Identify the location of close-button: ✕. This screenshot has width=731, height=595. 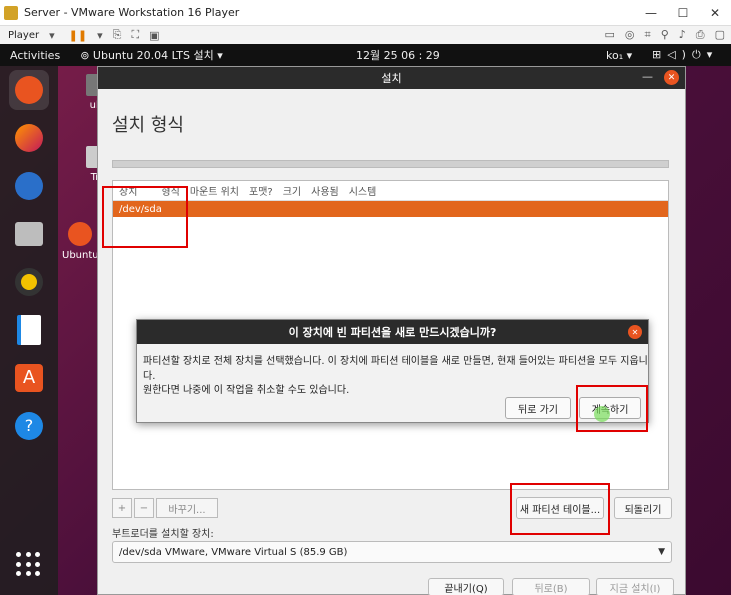
(715, 13).